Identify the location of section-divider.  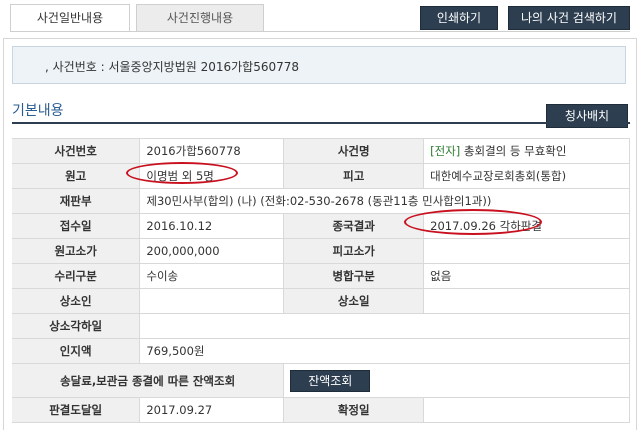
(321, 123).